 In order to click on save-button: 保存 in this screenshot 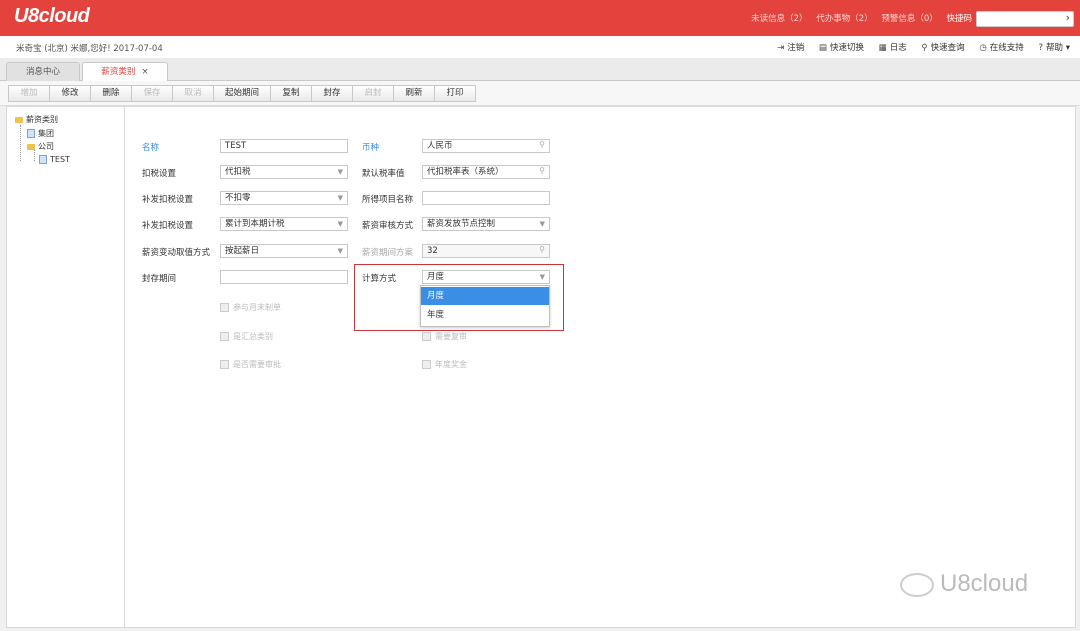, I will do `click(152, 93)`.